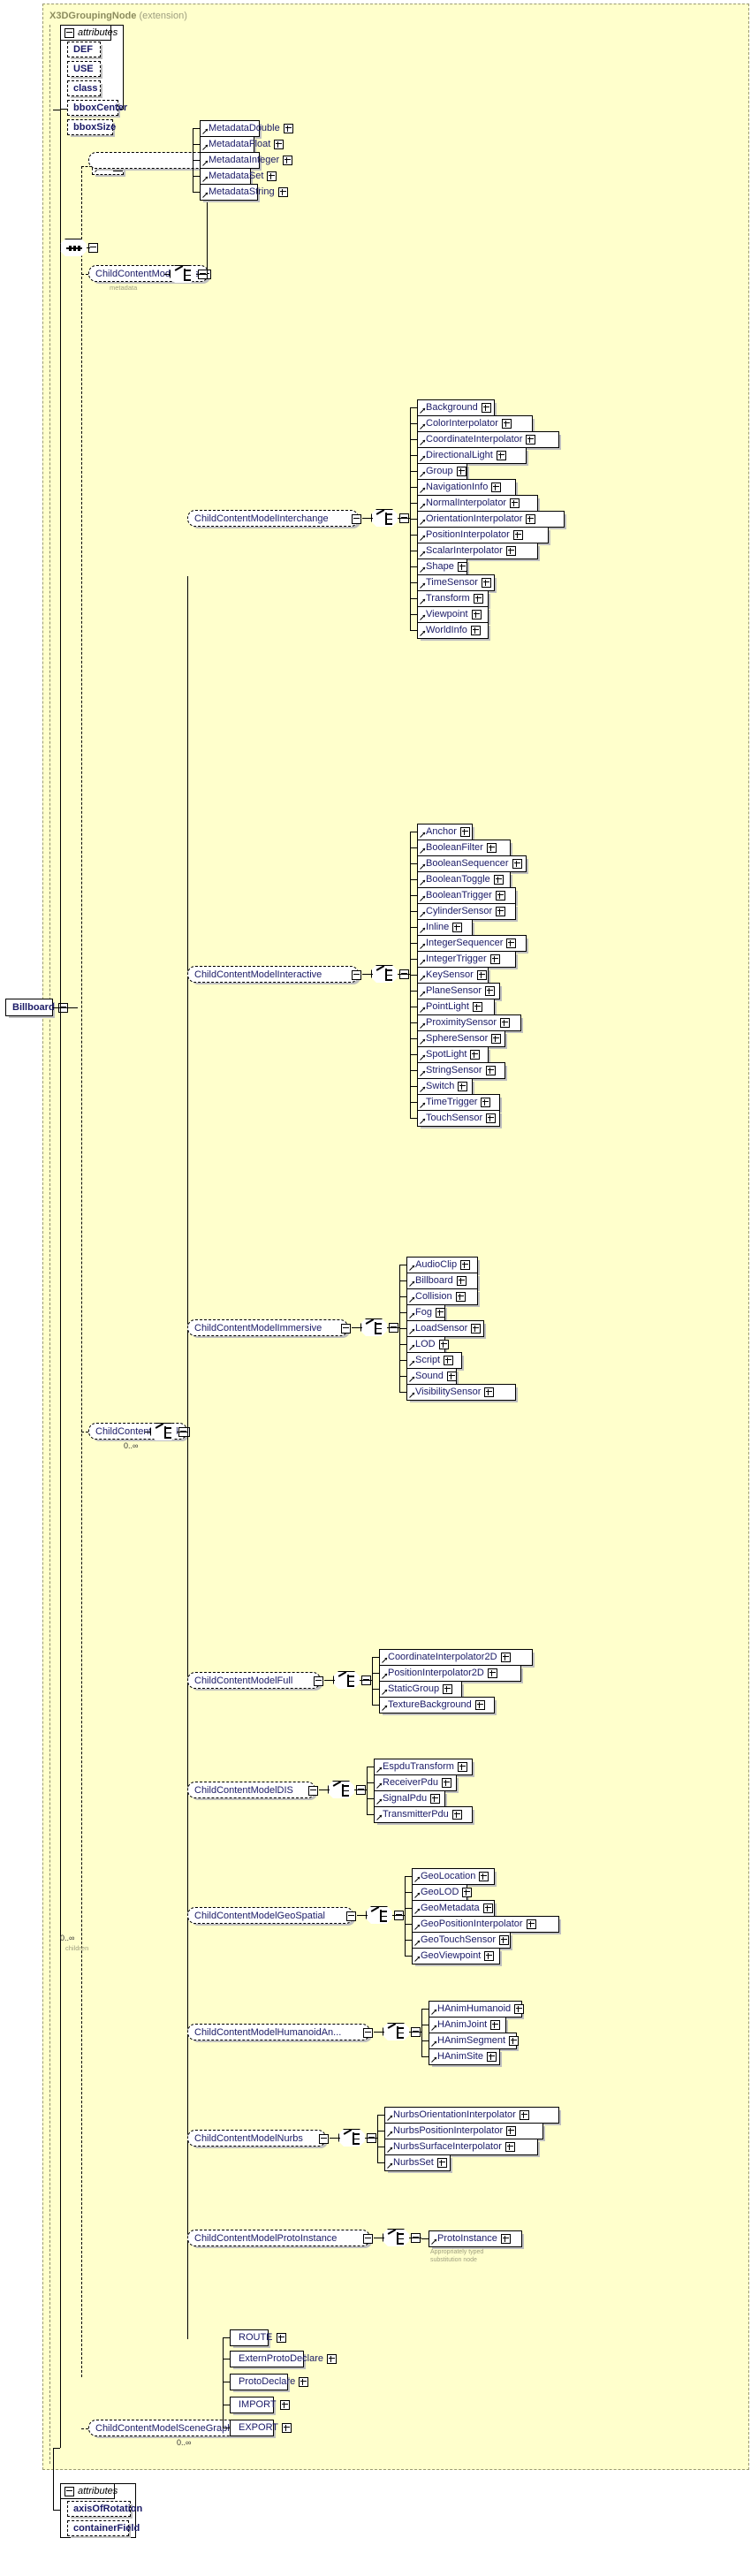  I want to click on element-booleanfilter: BooleanFilter, so click(464, 848).